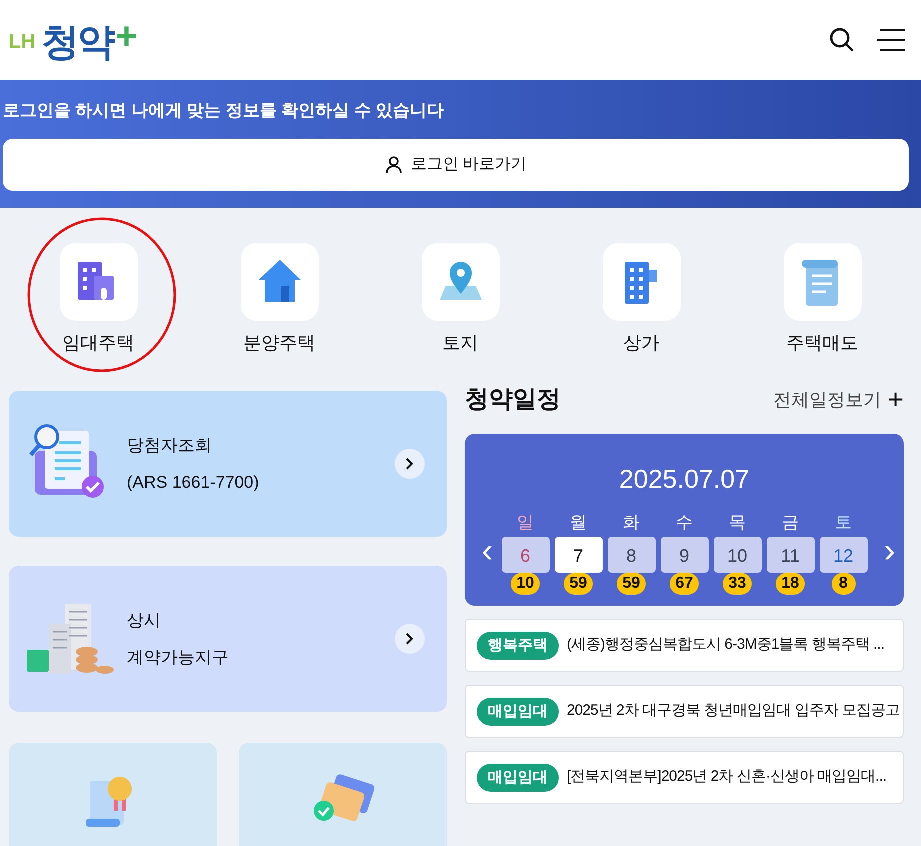 Image resolution: width=921 pixels, height=846 pixels. I want to click on card-subtitle: (ARS 1661-7700), so click(193, 483).